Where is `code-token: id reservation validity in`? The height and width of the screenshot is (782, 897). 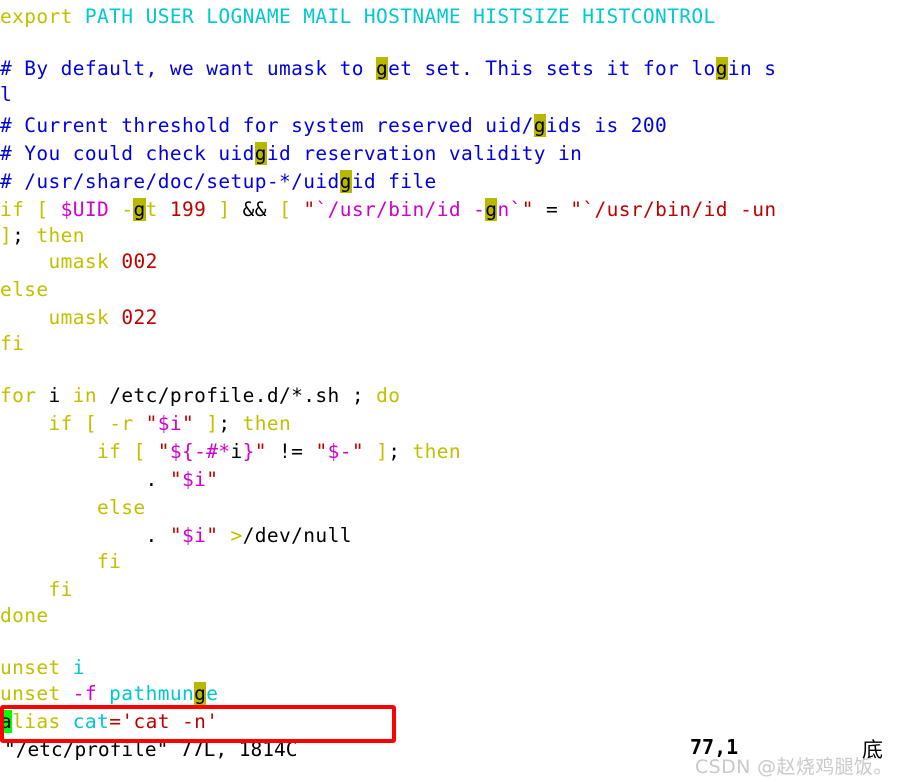 code-token: id reservation validity in is located at coordinates (424, 153).